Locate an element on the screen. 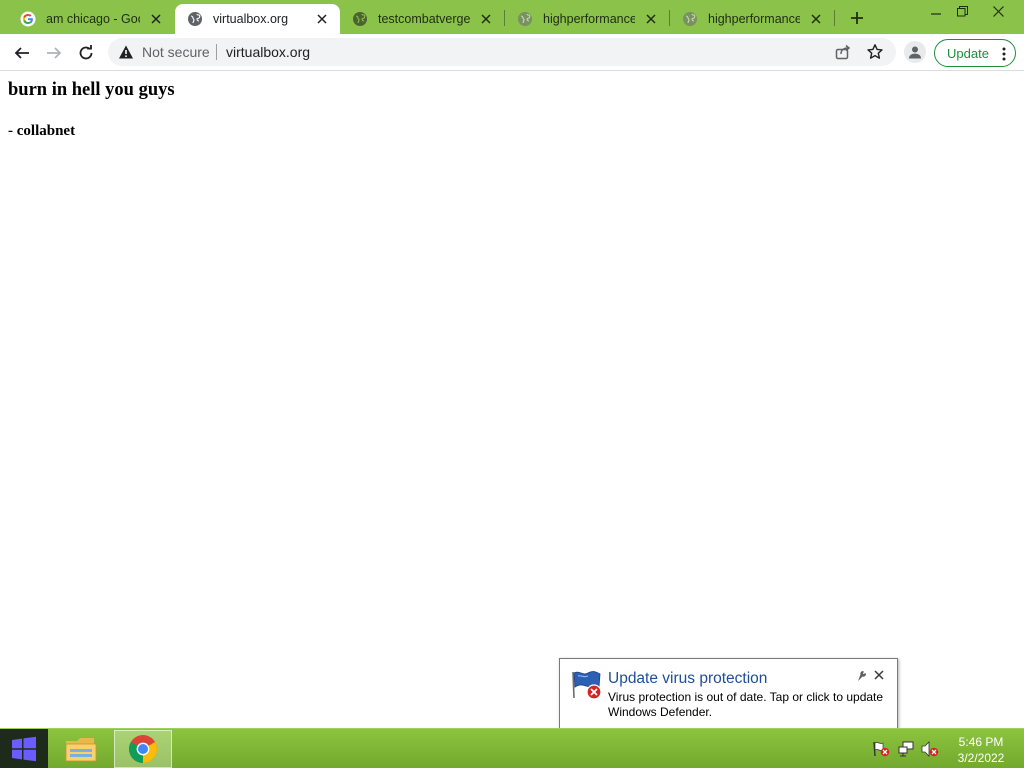 This screenshot has height=768, width=1024. forward-button is located at coordinates (54, 53).